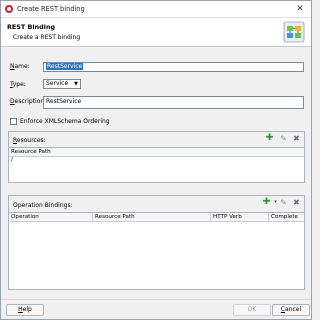 The height and width of the screenshot is (320, 320). Describe the element at coordinates (47, 37) in the screenshot. I see `header-subtitle: Create a REST binding` at that location.